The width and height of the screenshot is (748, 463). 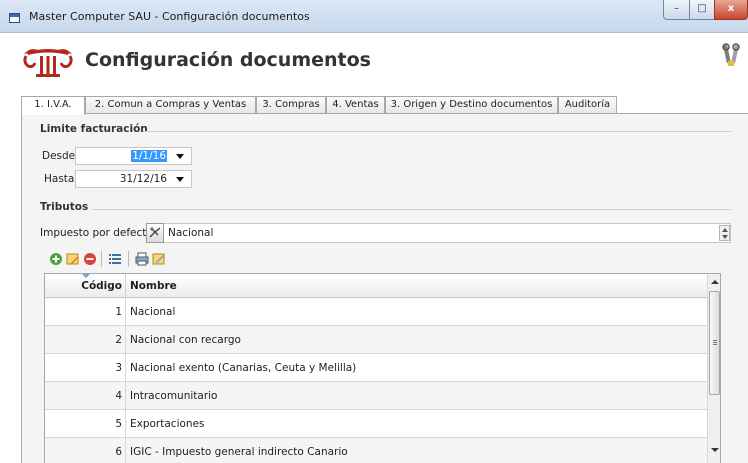 I want to click on table-row: 4 Intracomunitario, so click(x=376, y=396).